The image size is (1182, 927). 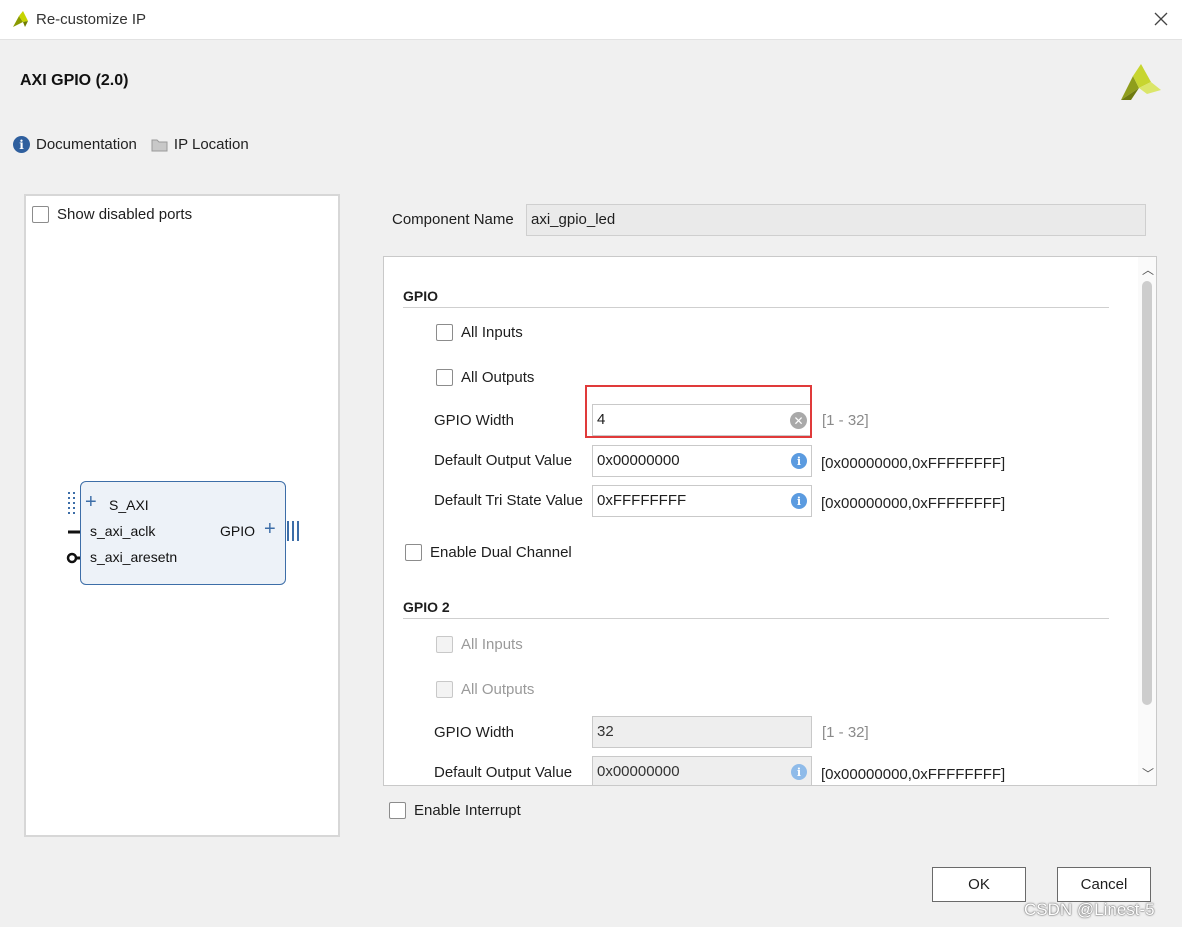 What do you see at coordinates (238, 531) in the screenshot?
I see `port-gpio: GPIO` at bounding box center [238, 531].